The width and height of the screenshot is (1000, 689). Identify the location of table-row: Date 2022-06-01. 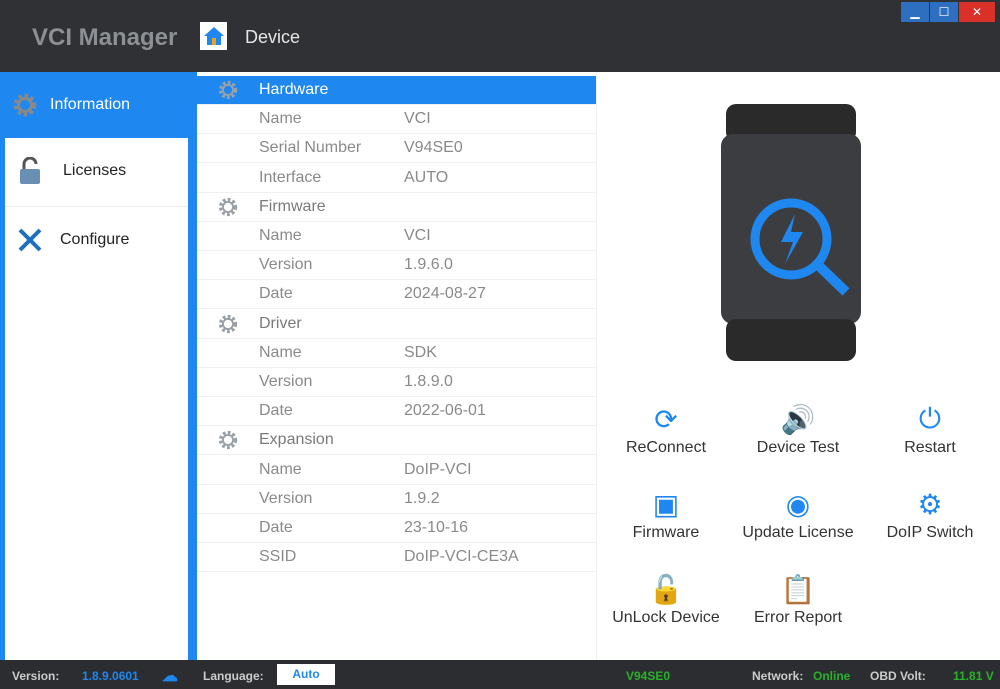
(396, 412).